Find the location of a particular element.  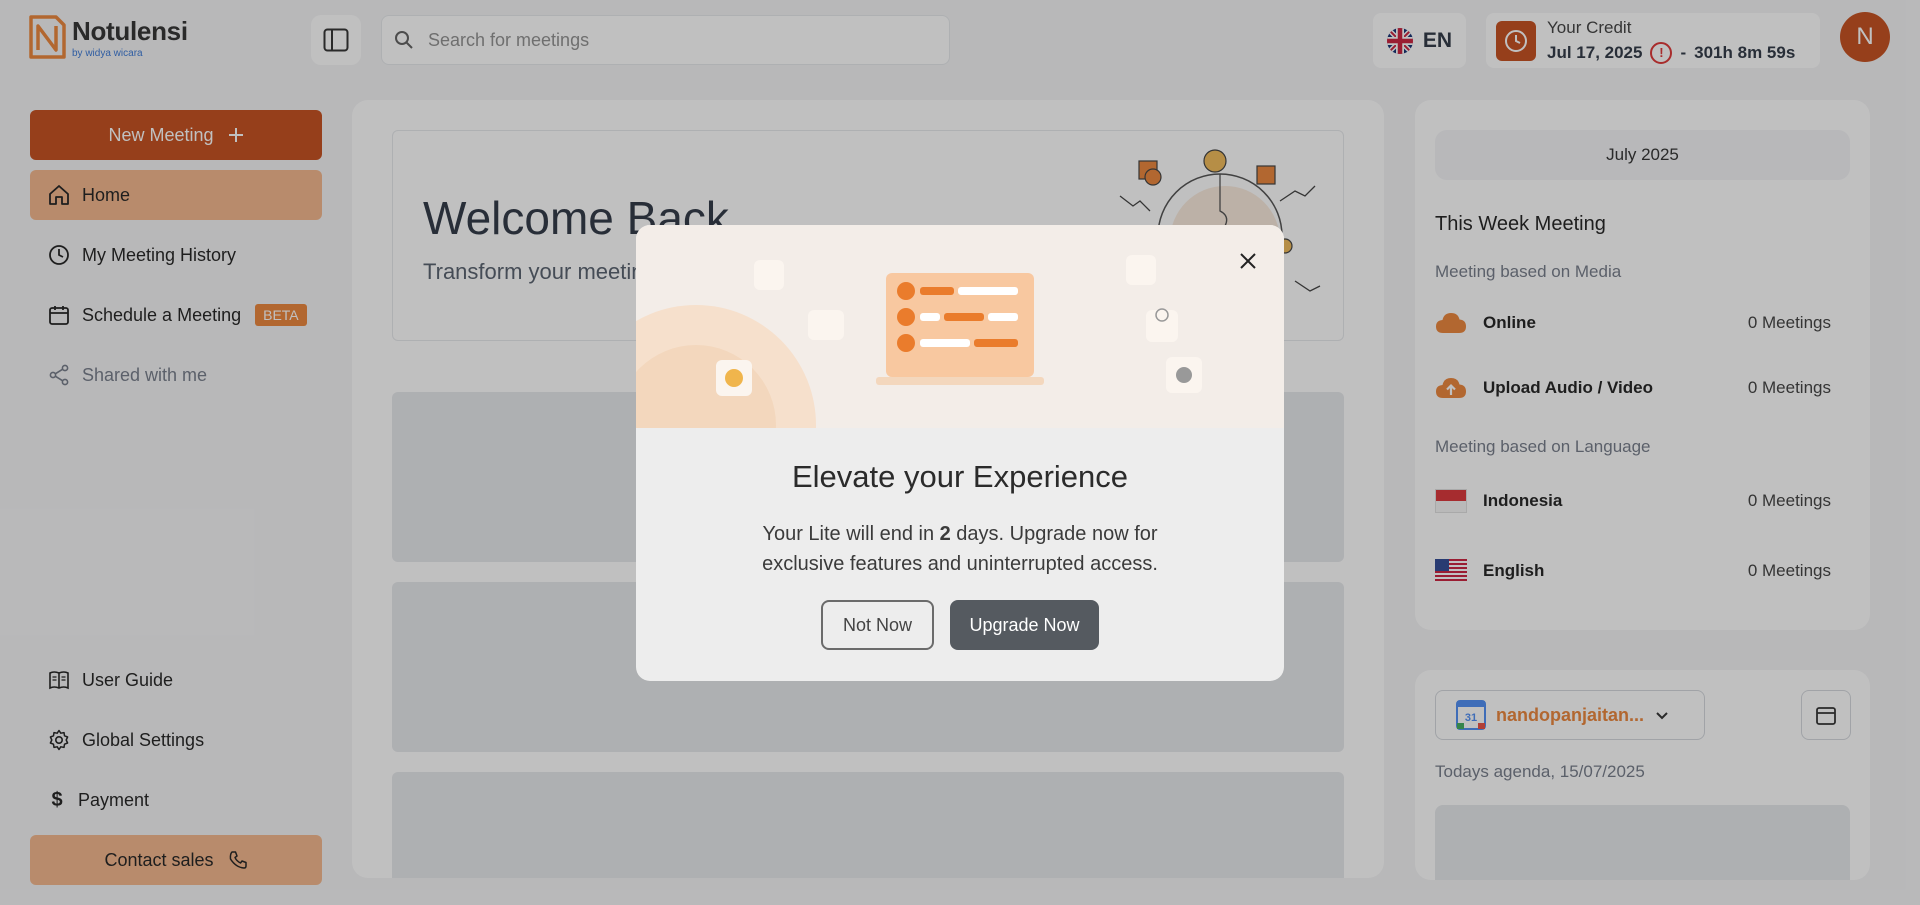

modal-days: 2 is located at coordinates (945, 534).